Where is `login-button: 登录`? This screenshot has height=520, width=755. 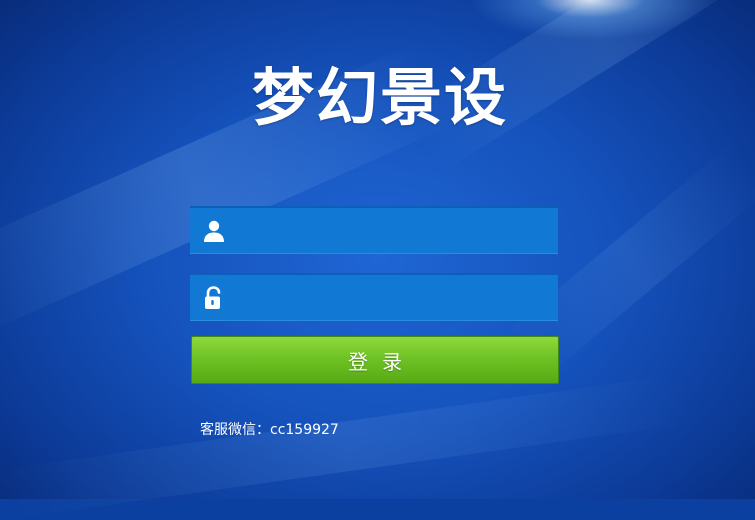 login-button: 登录 is located at coordinates (375, 360).